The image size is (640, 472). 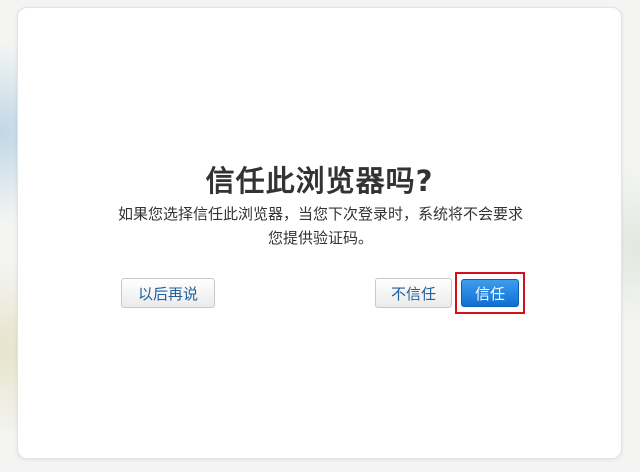 I want to click on trust-button: 信任, so click(x=490, y=293).